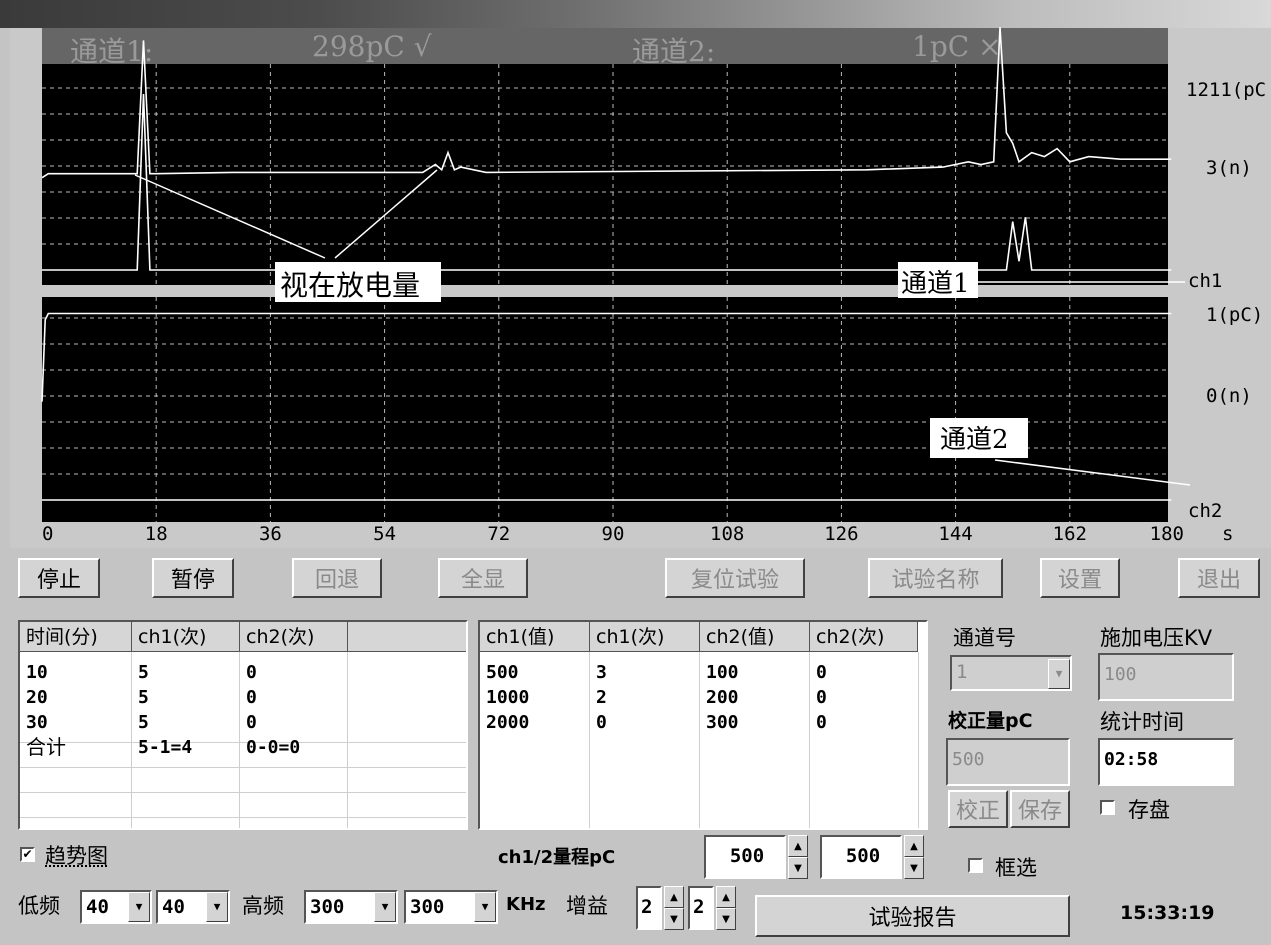 The image size is (1271, 945). Describe the element at coordinates (587, 906) in the screenshot. I see `gain-label: 增益` at that location.